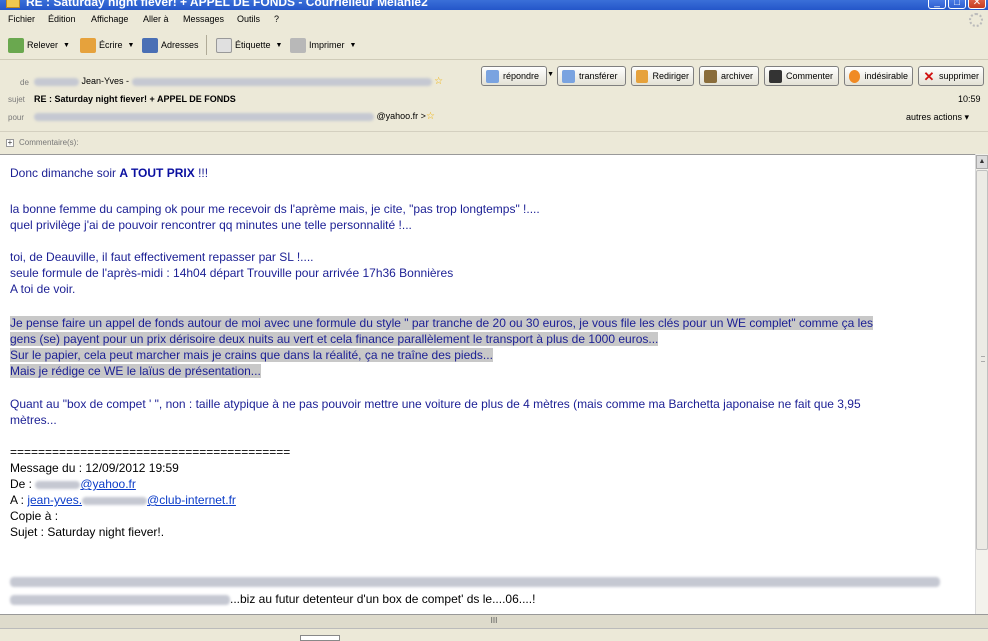 The image size is (988, 641). Describe the element at coordinates (323, 45) in the screenshot. I see `print-button: Imprimer ▼` at that location.